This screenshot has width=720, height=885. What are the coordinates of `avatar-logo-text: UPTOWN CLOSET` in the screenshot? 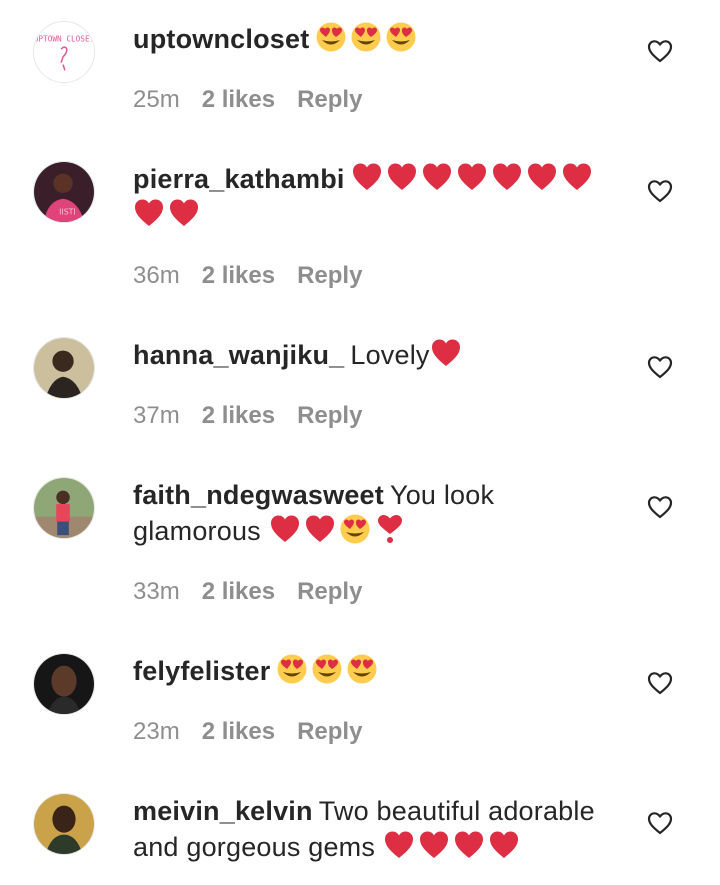 It's located at (64, 38).